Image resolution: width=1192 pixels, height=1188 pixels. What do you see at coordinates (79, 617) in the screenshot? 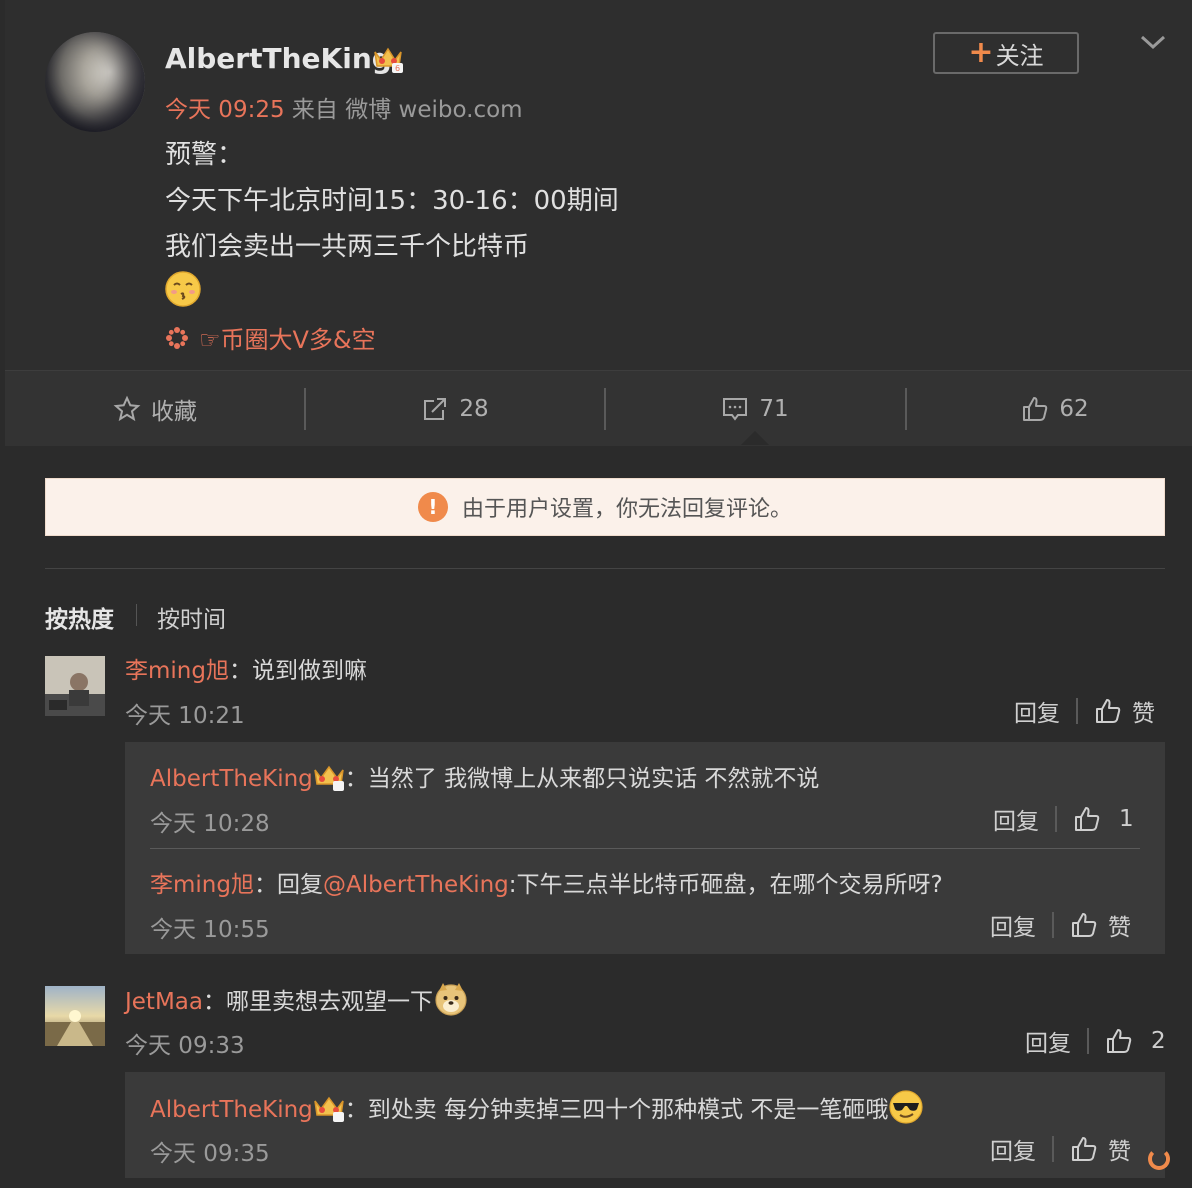
I see `sort-by-hot: 按热度` at bounding box center [79, 617].